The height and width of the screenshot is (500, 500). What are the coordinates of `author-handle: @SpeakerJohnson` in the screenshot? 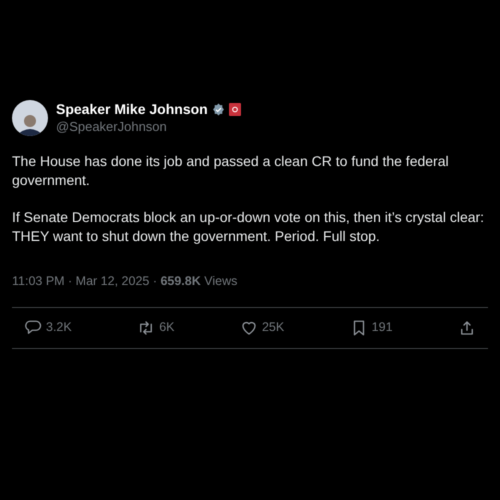 It's located at (148, 126).